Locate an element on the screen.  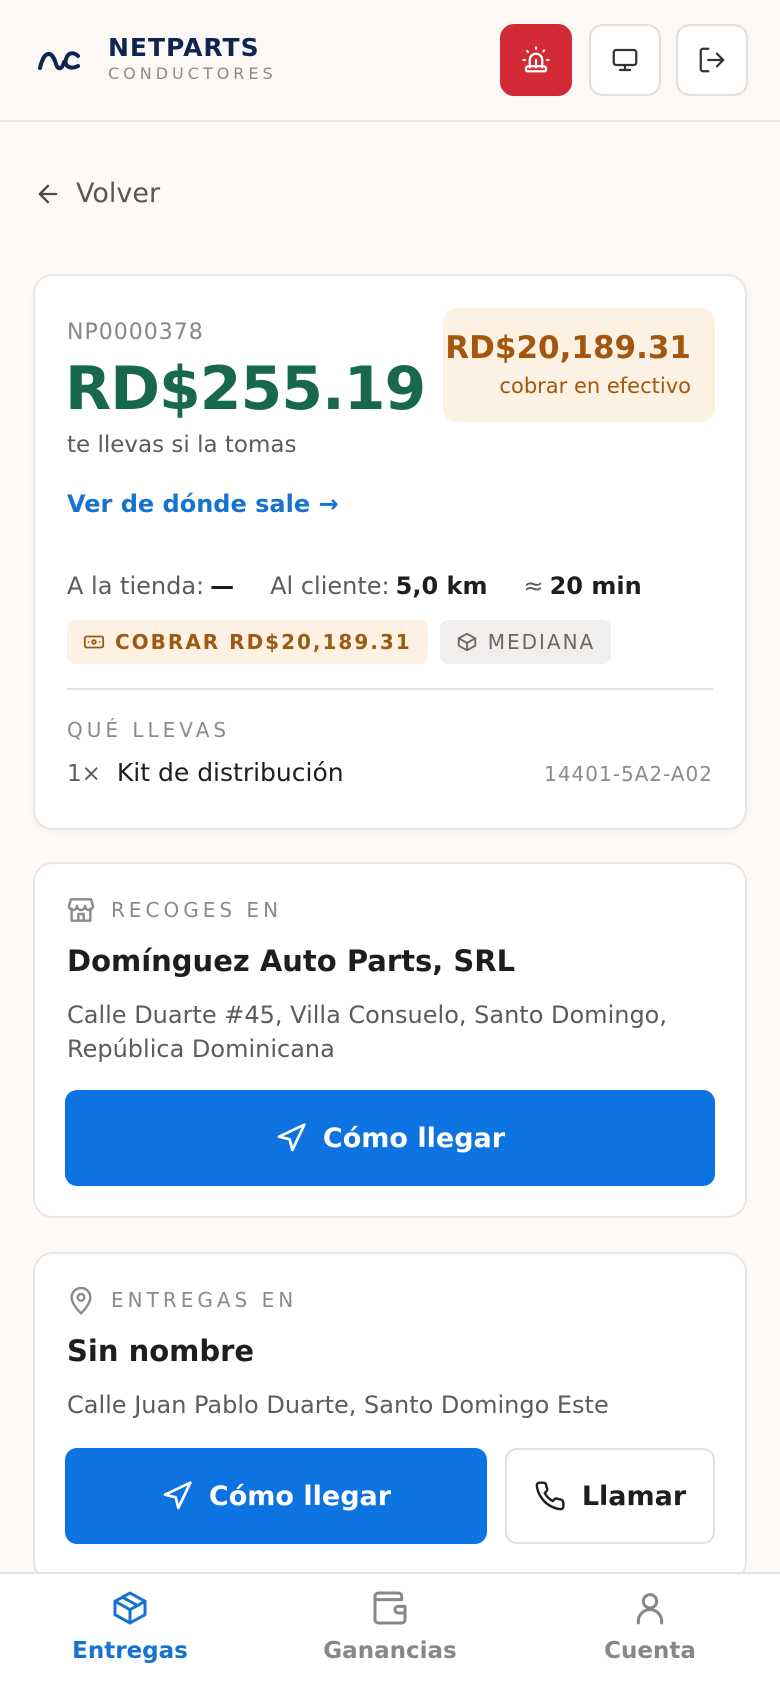
to-store-value: — is located at coordinates (222, 586).